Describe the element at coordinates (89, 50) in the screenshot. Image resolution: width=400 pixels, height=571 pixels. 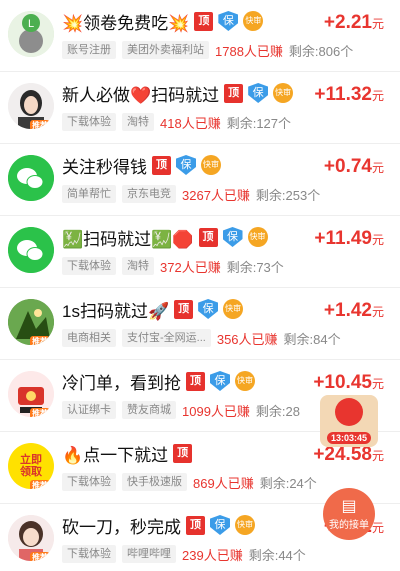
I see `category-tag: 账号注册` at that location.